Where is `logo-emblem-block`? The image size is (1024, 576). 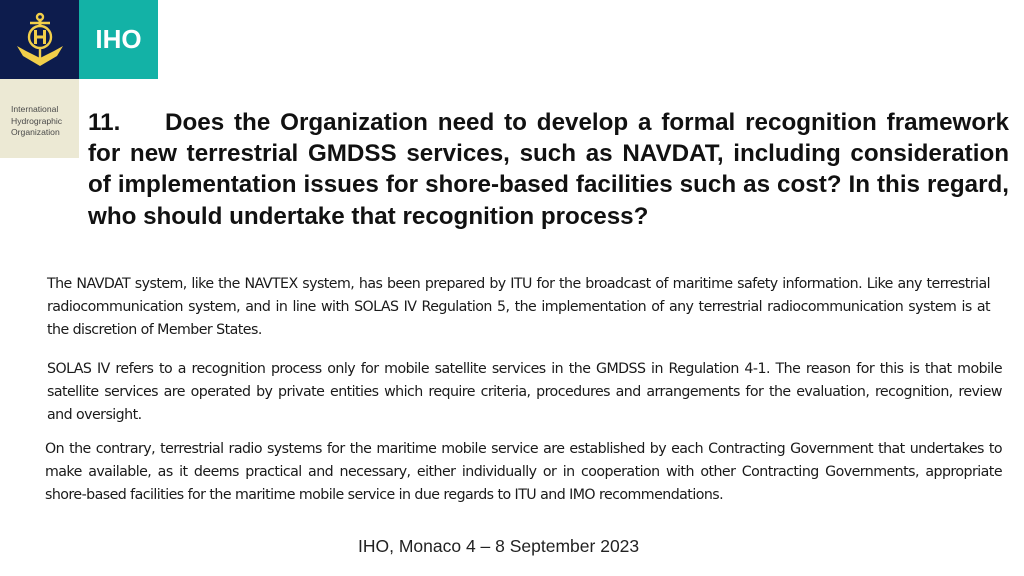 logo-emblem-block is located at coordinates (39, 39).